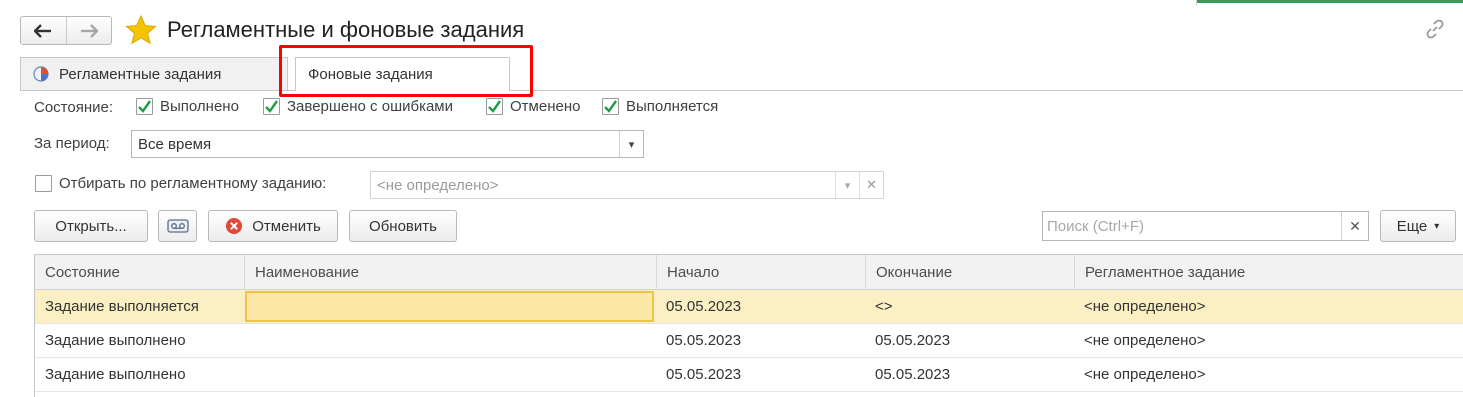 Image resolution: width=1463 pixels, height=397 pixels. I want to click on column-header-state: Состояние, so click(139, 272).